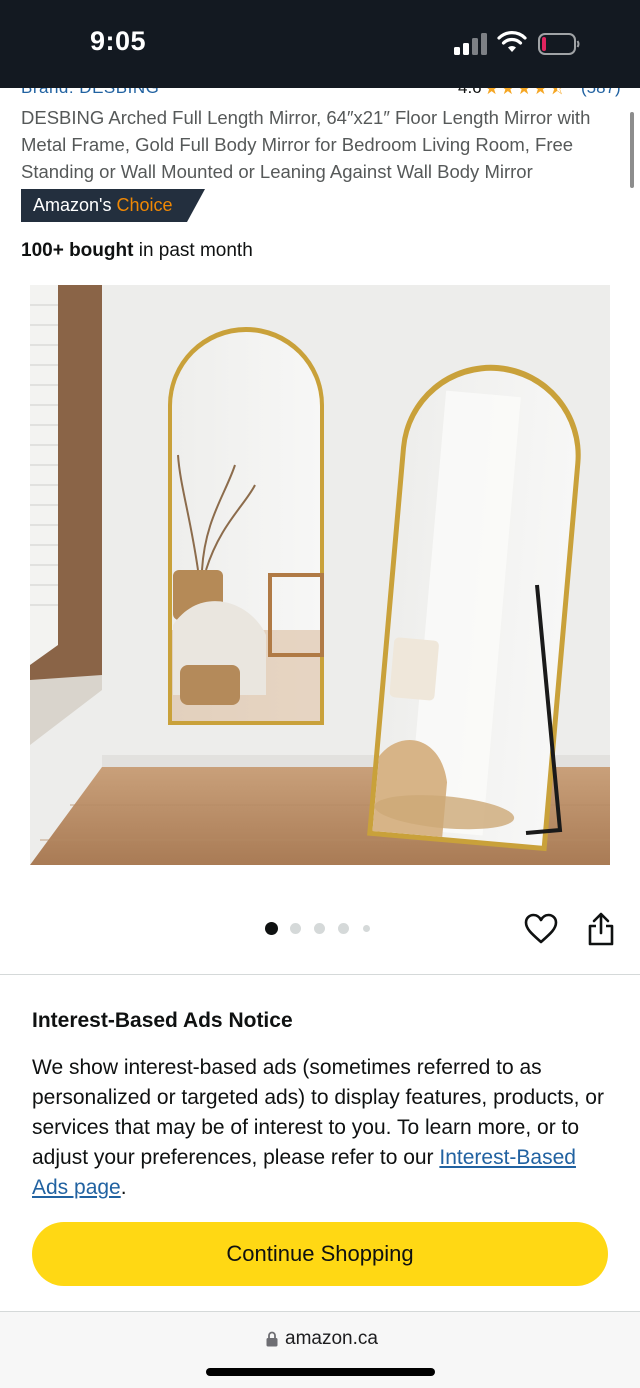 The width and height of the screenshot is (640, 1388). What do you see at coordinates (320, 1254) in the screenshot?
I see `continue-shopping-button: Continue Shopping` at bounding box center [320, 1254].